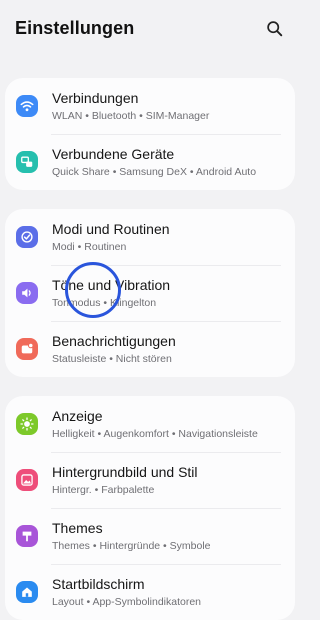 This screenshot has height=620, width=320. I want to click on item-title: Themes, so click(77, 528).